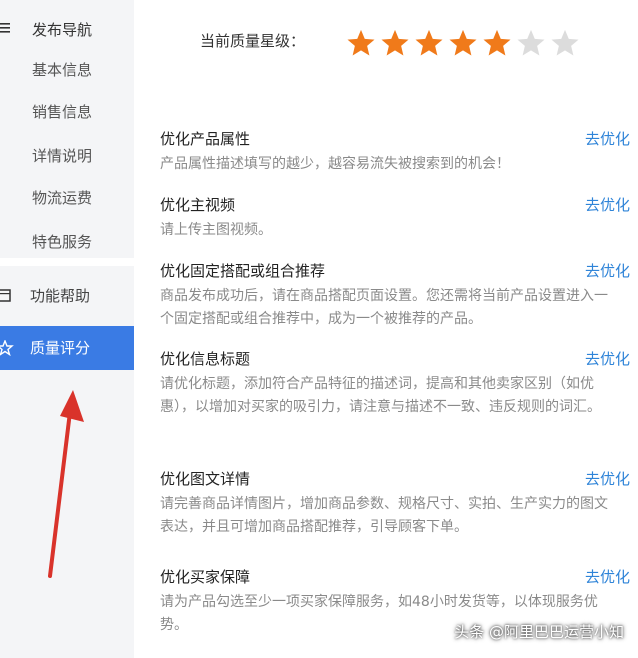 This screenshot has height=658, width=638. I want to click on sidebar-item-quality-label: 质量评分, so click(60, 348).